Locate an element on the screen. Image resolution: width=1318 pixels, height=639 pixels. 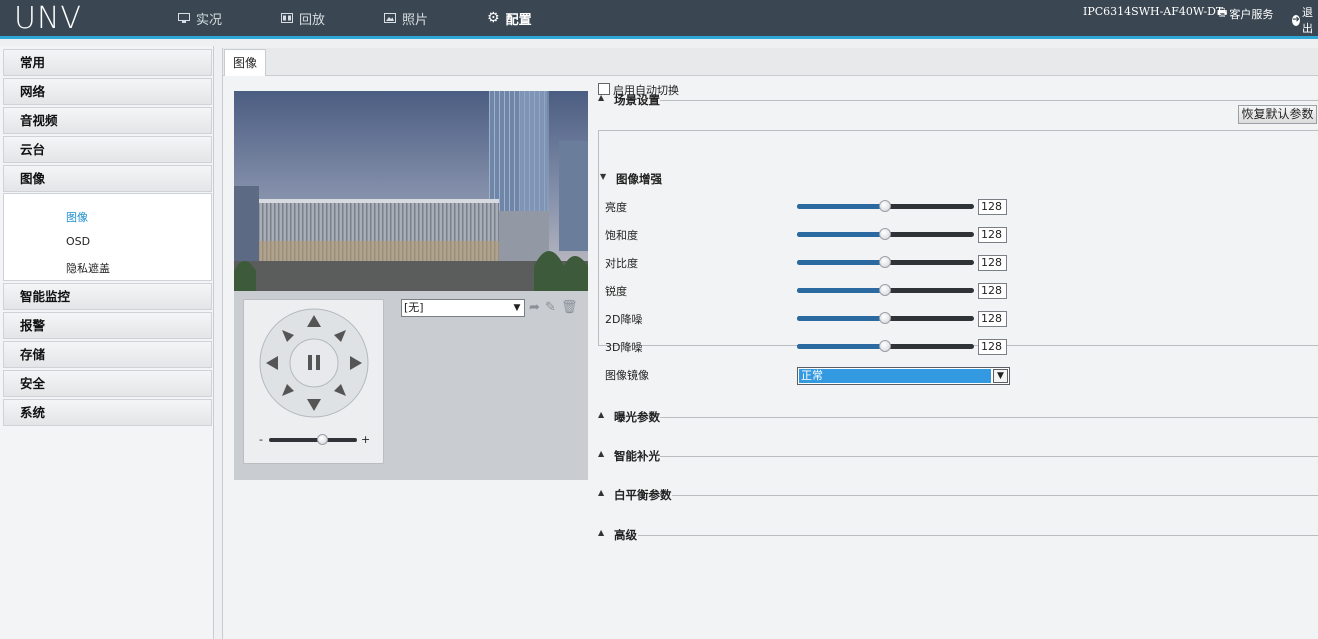
contrast-label: 对比度 is located at coordinates (621, 263).